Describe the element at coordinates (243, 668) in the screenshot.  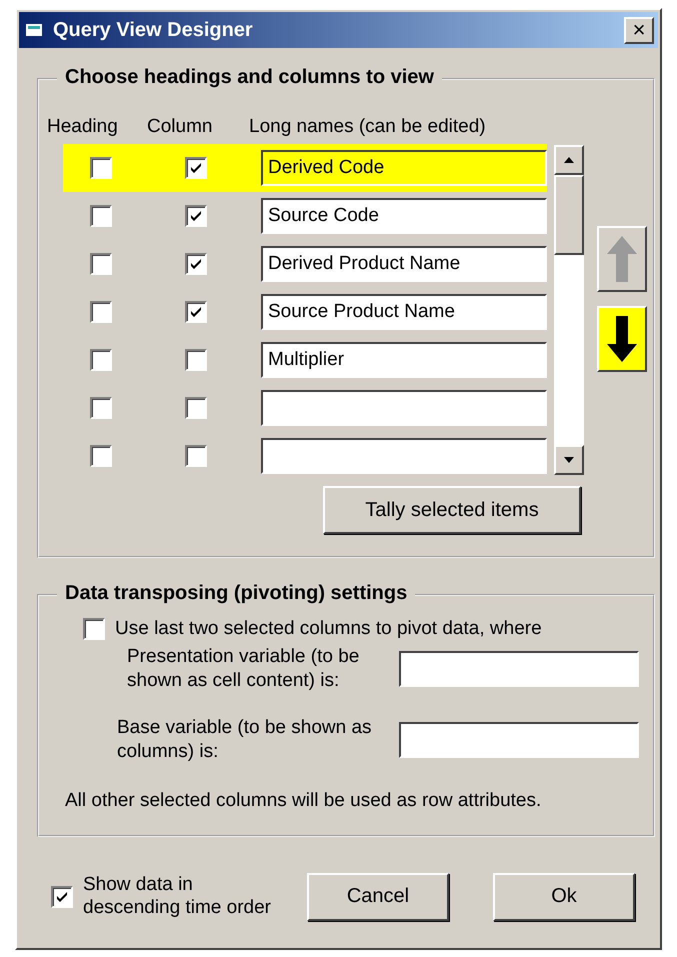
I see `field-label: Presentation variable (to be shown as cell content) is:` at that location.